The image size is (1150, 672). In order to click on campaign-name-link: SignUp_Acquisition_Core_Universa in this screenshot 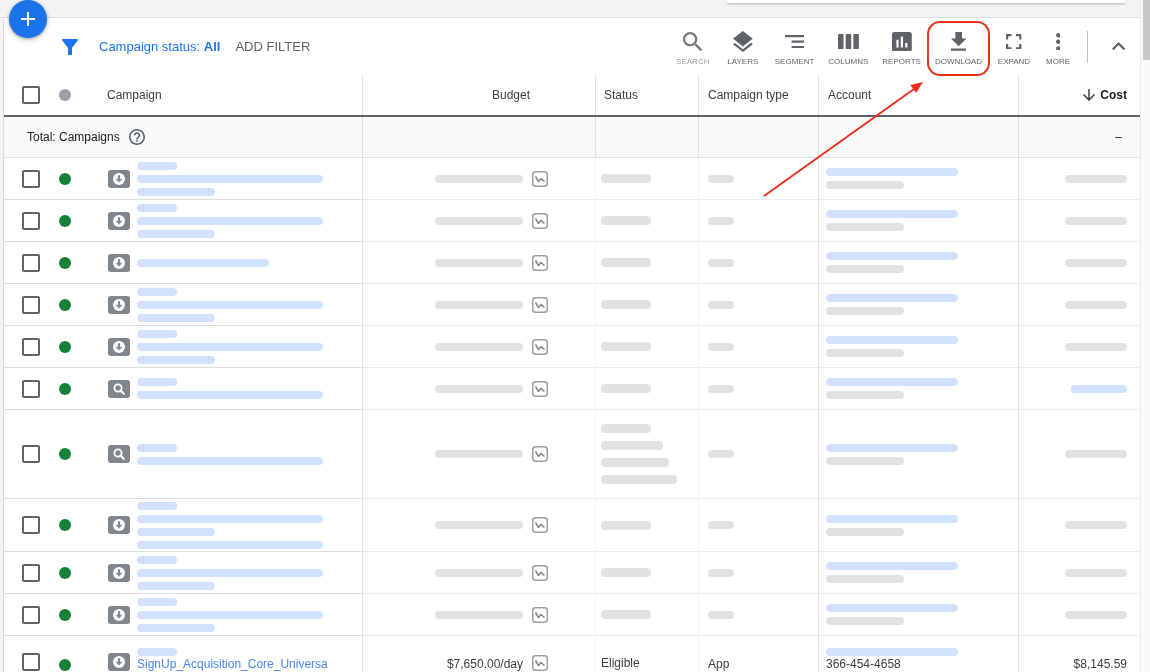, I will do `click(232, 664)`.